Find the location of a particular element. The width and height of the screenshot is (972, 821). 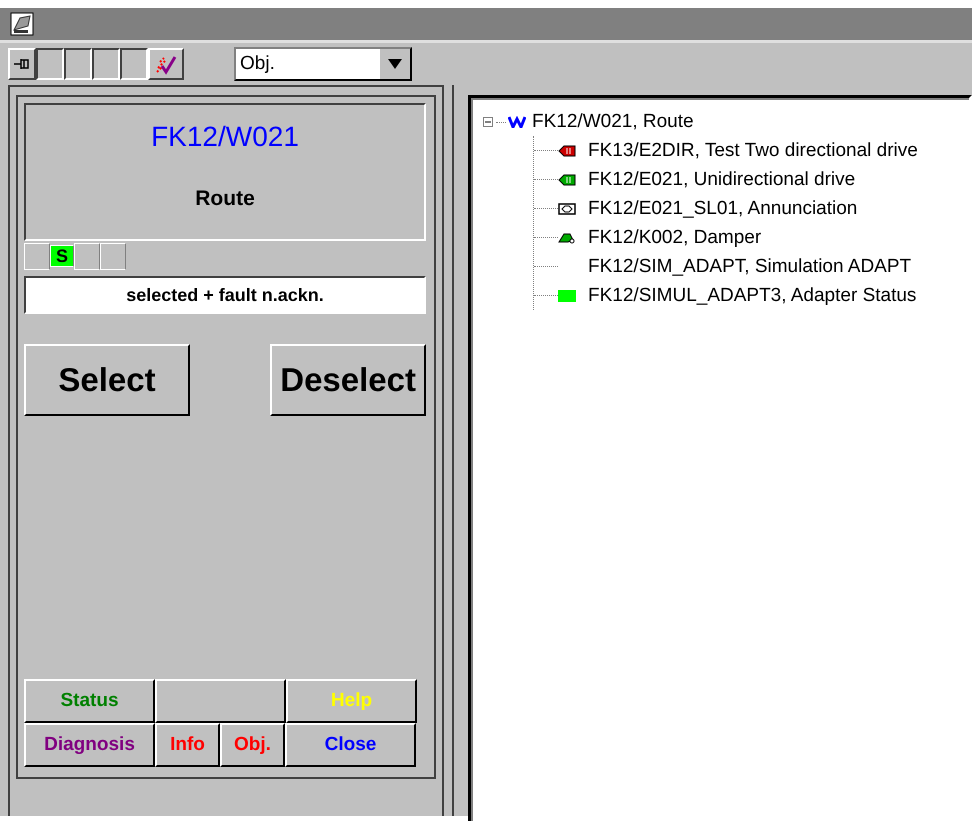

panel-button: Close is located at coordinates (350, 745).